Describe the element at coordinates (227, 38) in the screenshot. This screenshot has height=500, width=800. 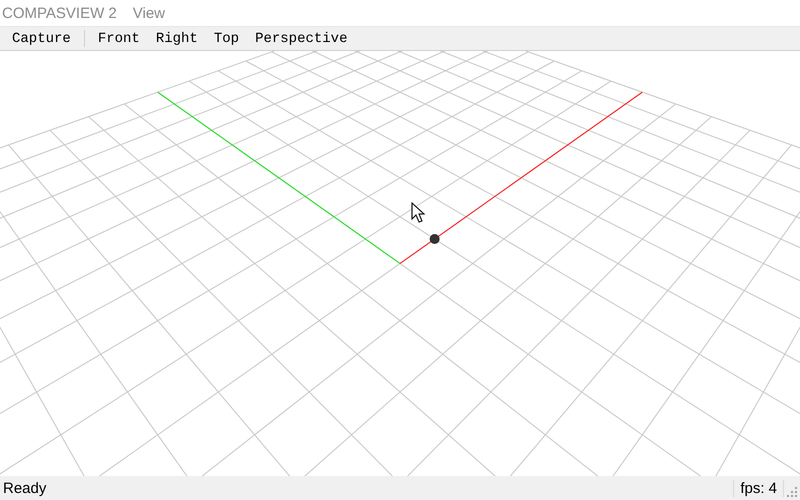
I see `view-button: Top` at that location.